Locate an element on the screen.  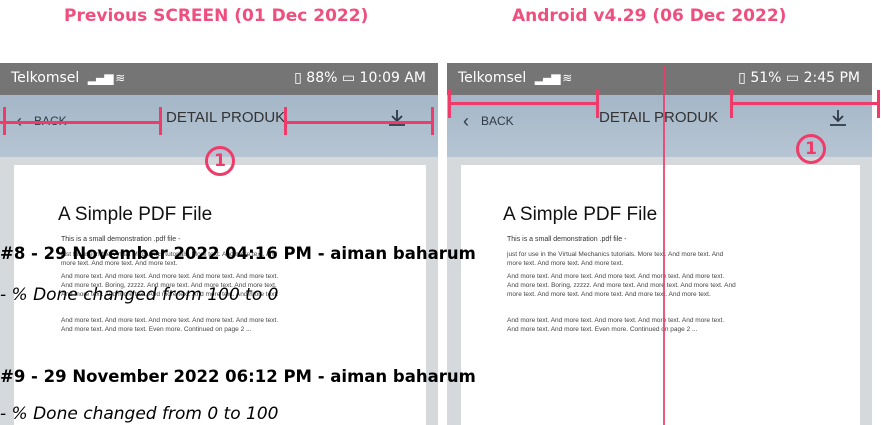
back-button: ‹ BACK is located at coordinates (488, 121).